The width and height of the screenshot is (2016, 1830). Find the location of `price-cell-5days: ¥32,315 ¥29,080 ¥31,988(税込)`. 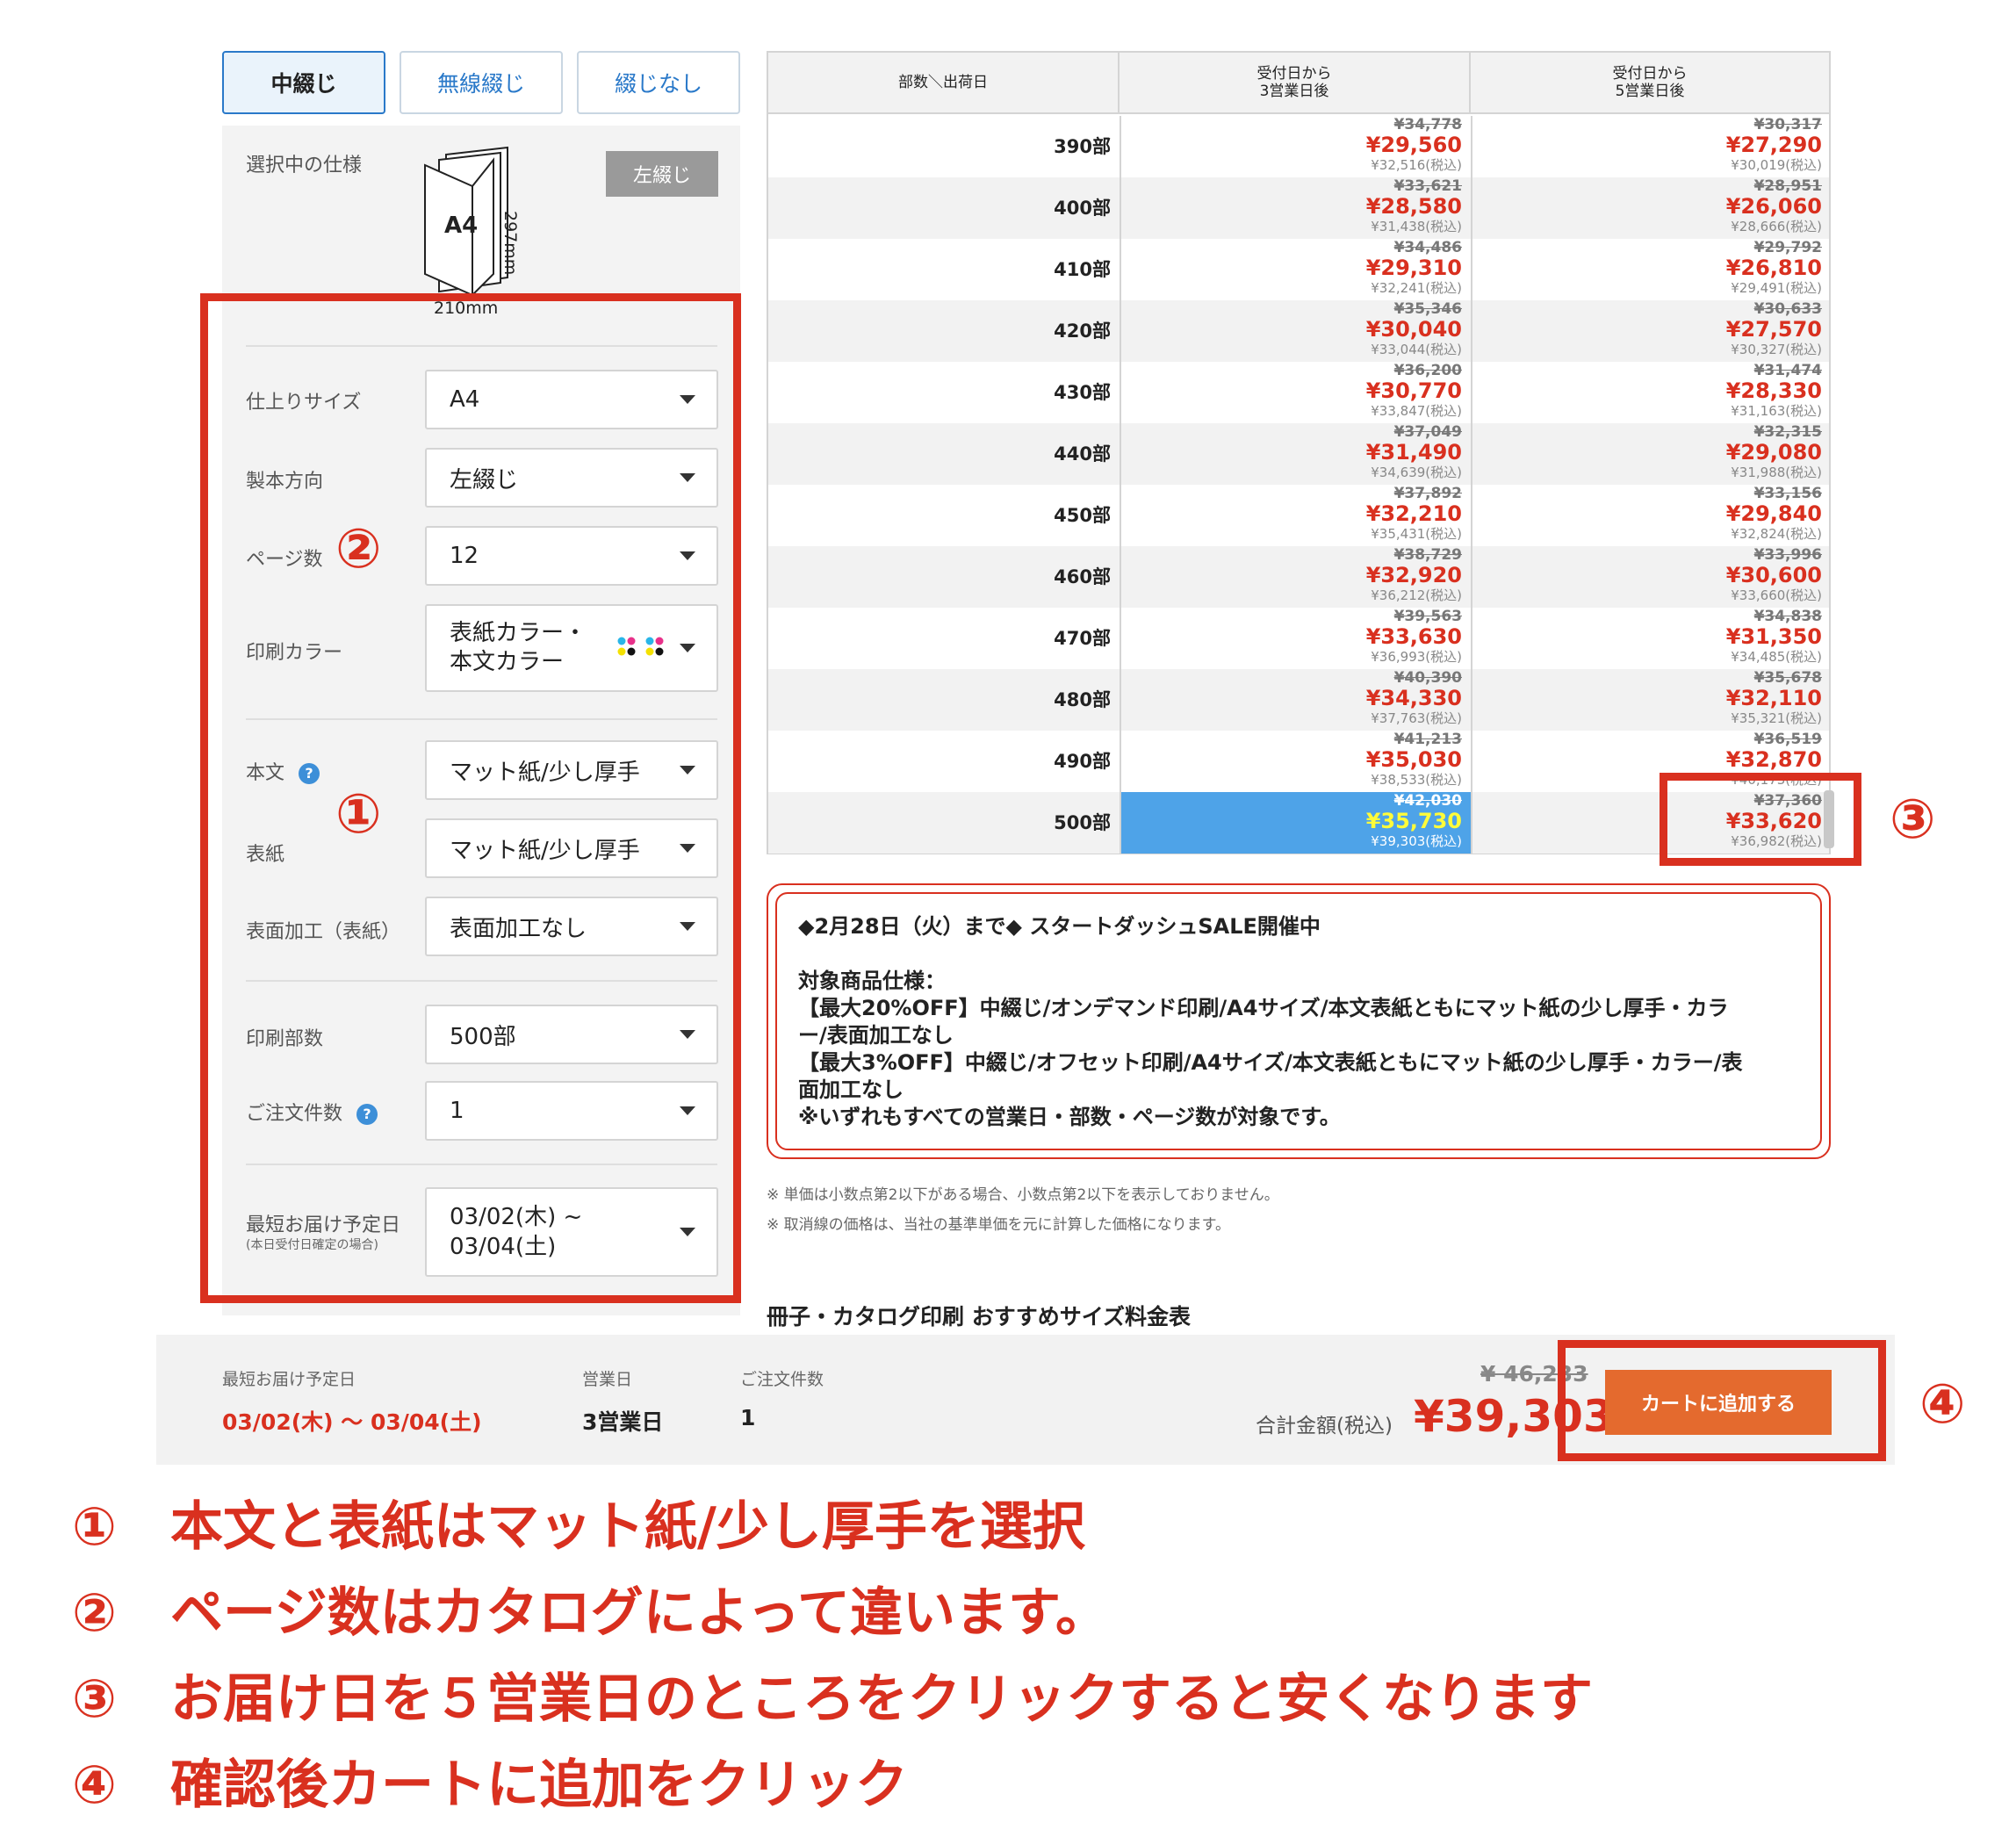

price-cell-5days: ¥32,315 ¥29,080 ¥31,988(税込) is located at coordinates (1651, 454).